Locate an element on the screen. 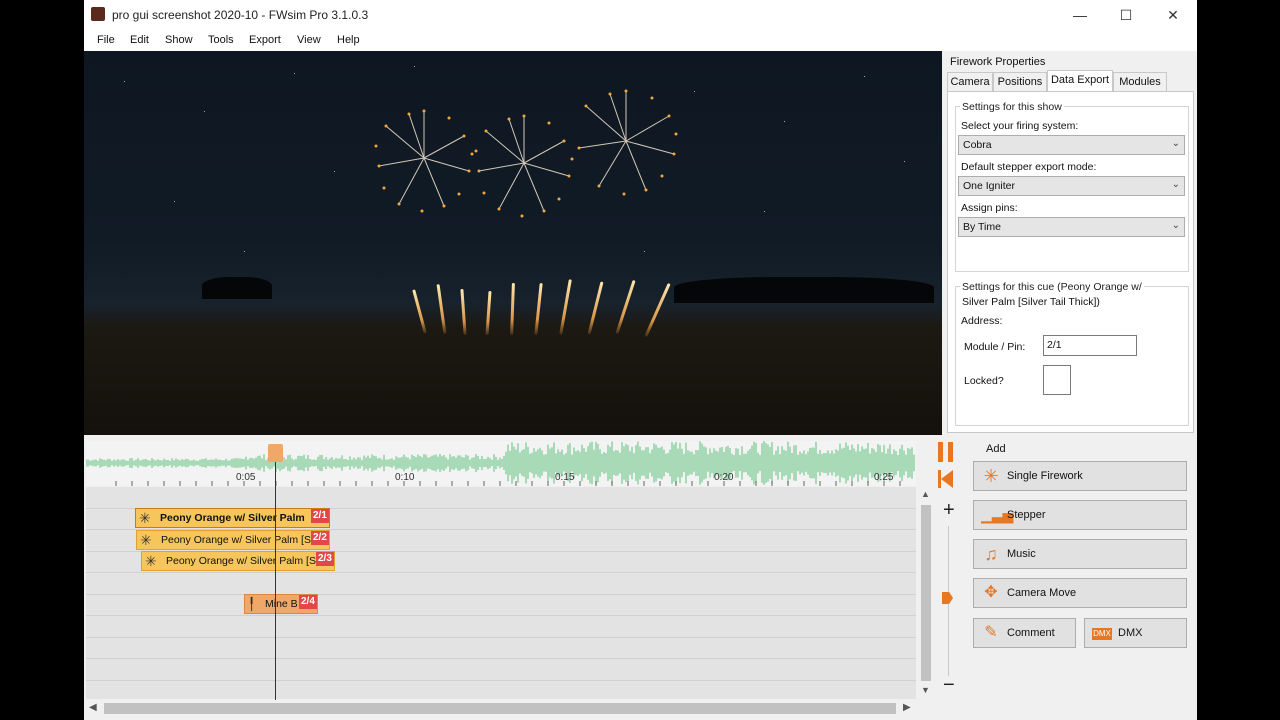 This screenshot has height=720, width=1280. cue-block: ✳ Peony Orange w/ Silver Palm [S 2/3 is located at coordinates (238, 561).